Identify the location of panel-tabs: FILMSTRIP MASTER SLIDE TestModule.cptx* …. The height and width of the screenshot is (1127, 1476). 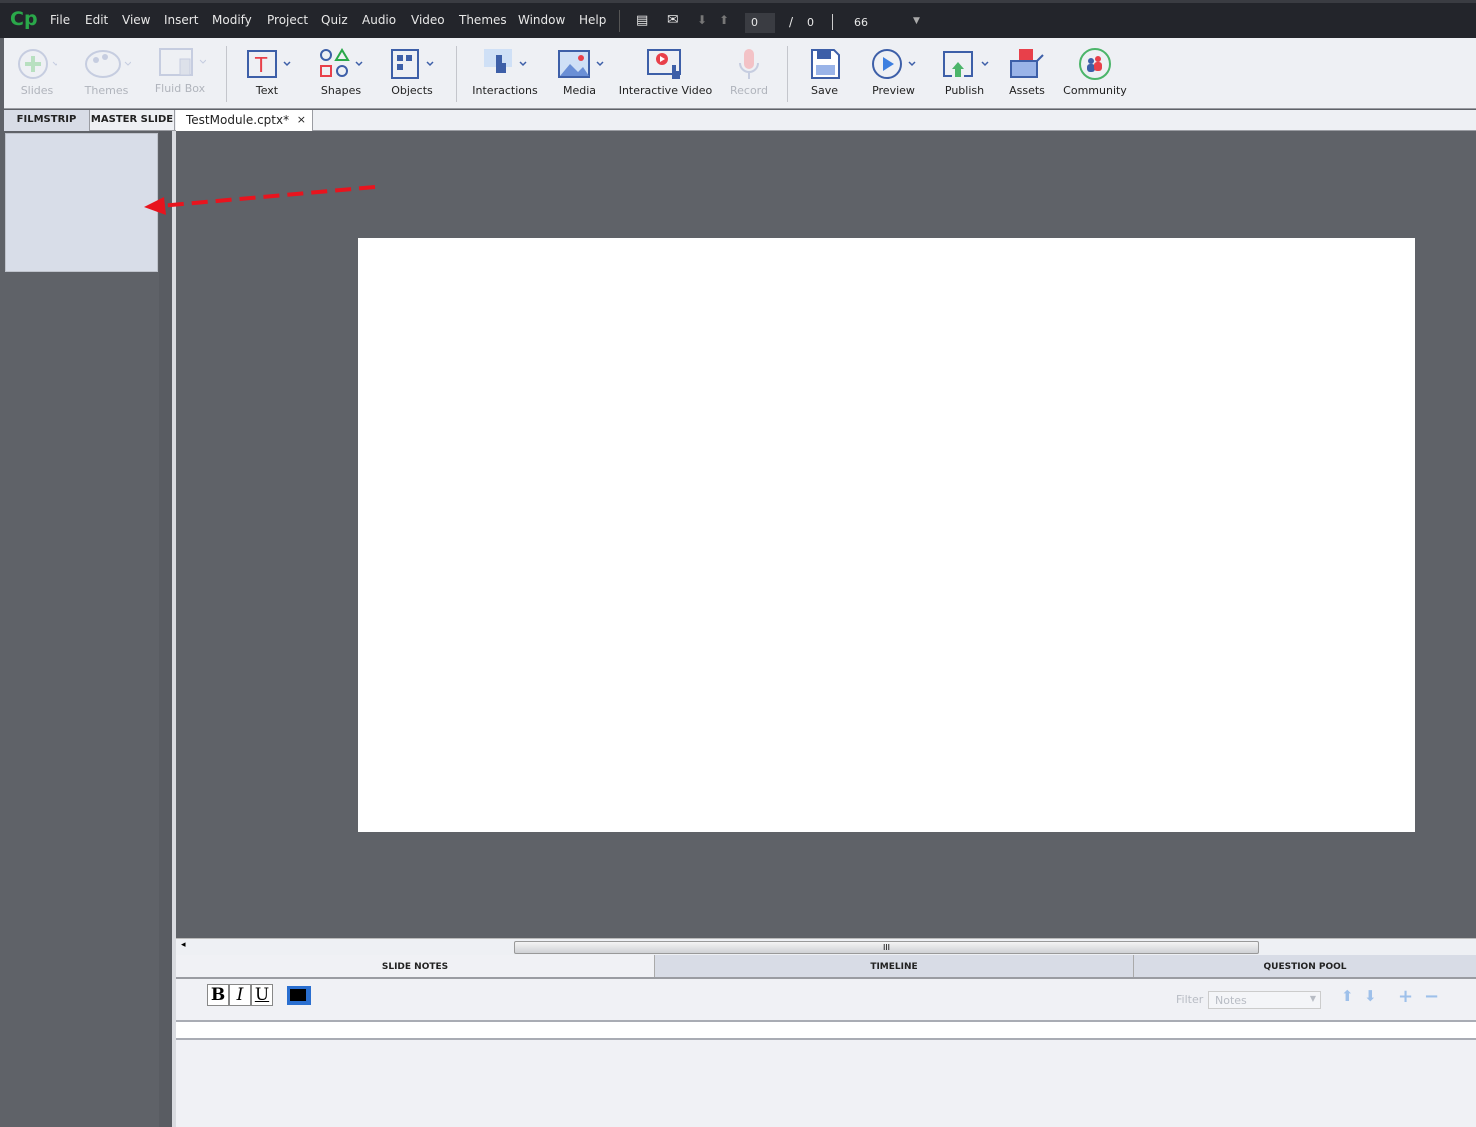
(740, 120).